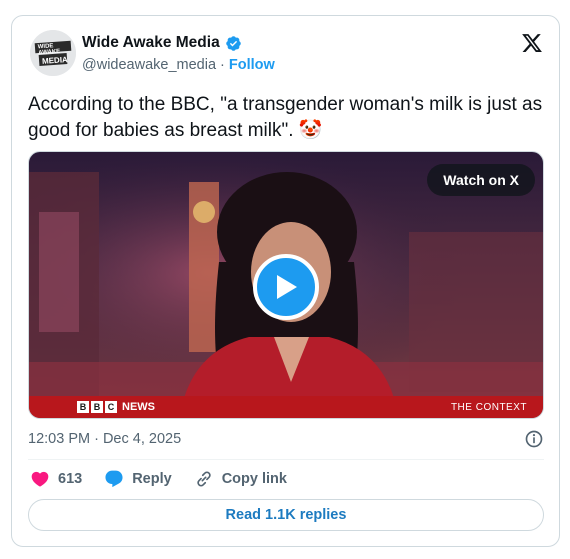  What do you see at coordinates (233, 43) in the screenshot?
I see `verified-badge-icon` at bounding box center [233, 43].